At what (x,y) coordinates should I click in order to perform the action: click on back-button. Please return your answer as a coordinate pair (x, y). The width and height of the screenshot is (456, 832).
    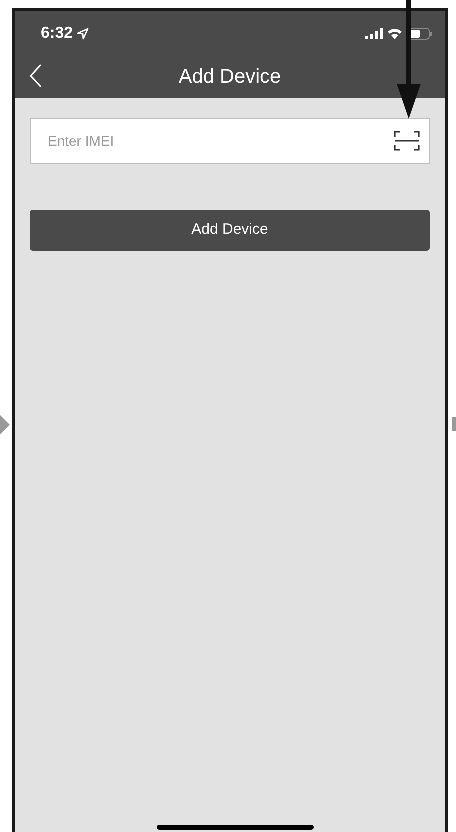
    Looking at the image, I should click on (36, 76).